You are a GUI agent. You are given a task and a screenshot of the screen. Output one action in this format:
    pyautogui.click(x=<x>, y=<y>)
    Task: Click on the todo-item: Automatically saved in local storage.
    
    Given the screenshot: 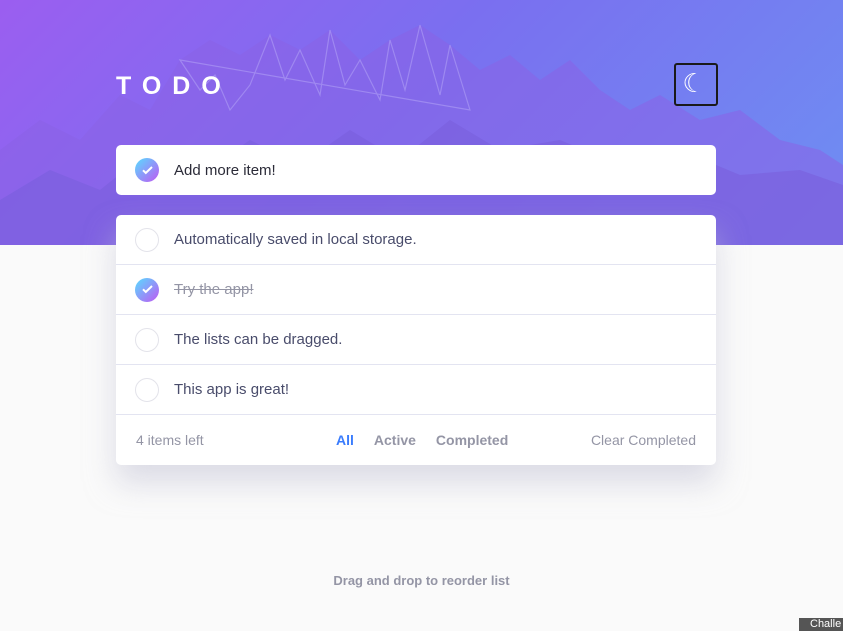 What is the action you would take?
    pyautogui.click(x=416, y=240)
    